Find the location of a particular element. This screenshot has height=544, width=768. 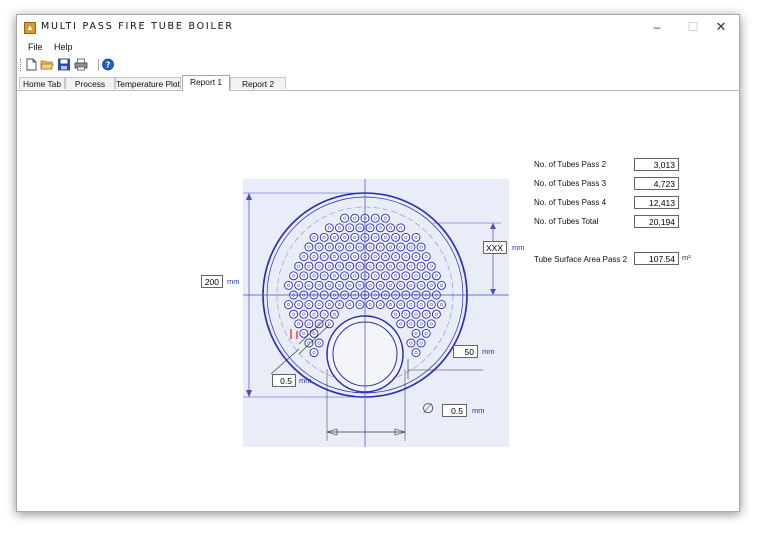

tube-pitch-value: XXX is located at coordinates (495, 247).